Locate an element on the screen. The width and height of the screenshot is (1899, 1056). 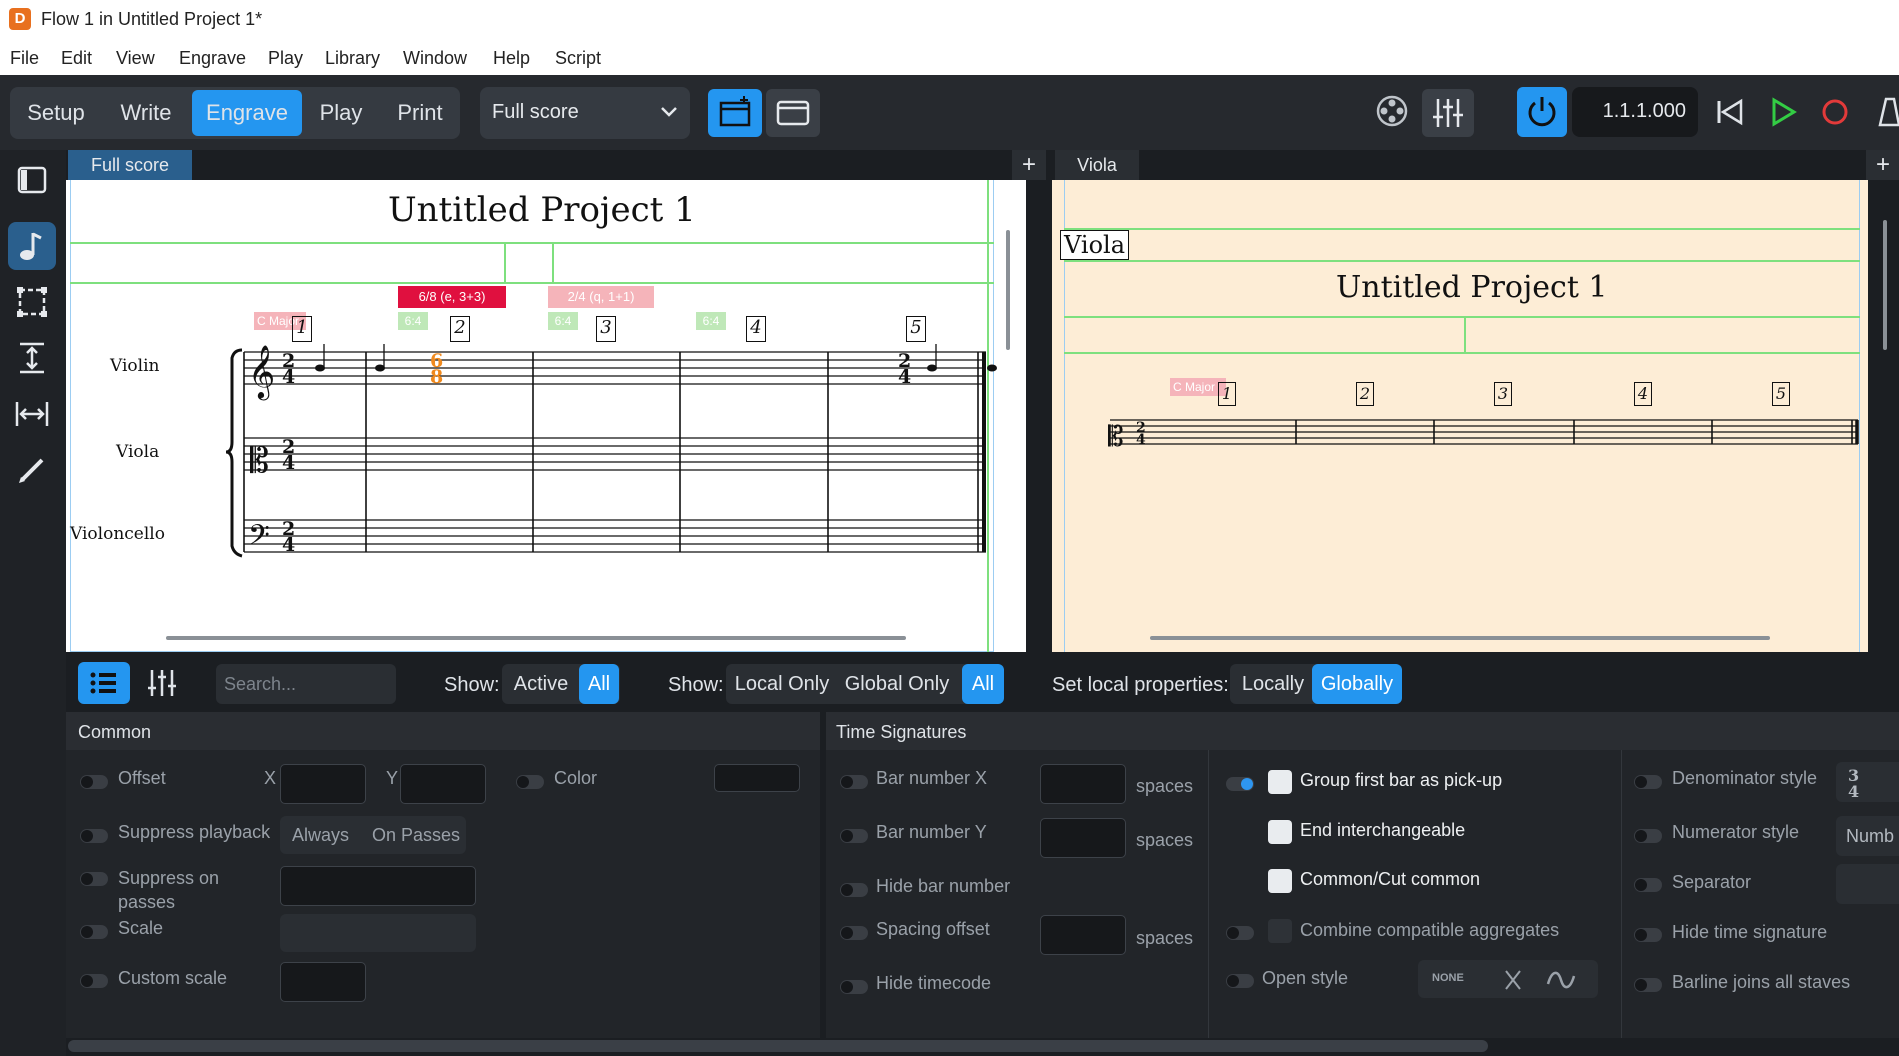
properties-scrollbar is located at coordinates (778, 1046).